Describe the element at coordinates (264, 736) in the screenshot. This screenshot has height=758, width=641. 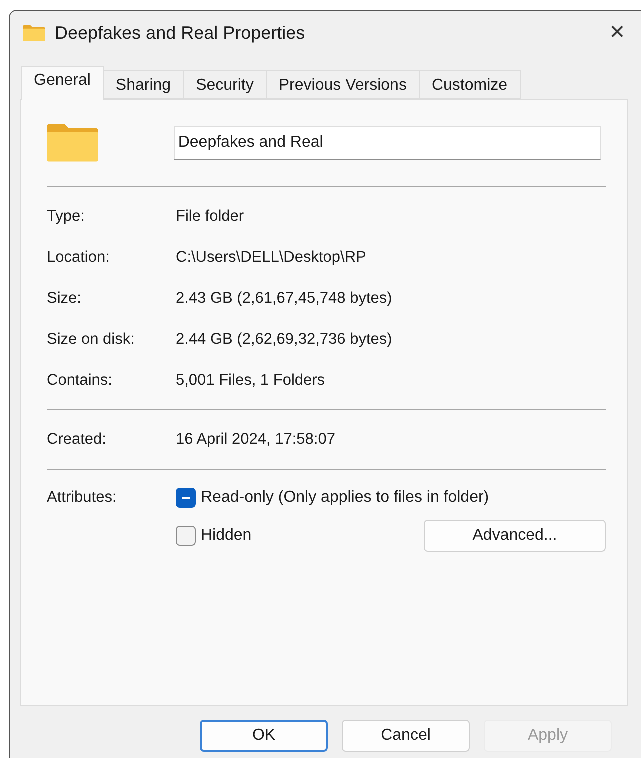
I see `dialog-button: OK` at that location.